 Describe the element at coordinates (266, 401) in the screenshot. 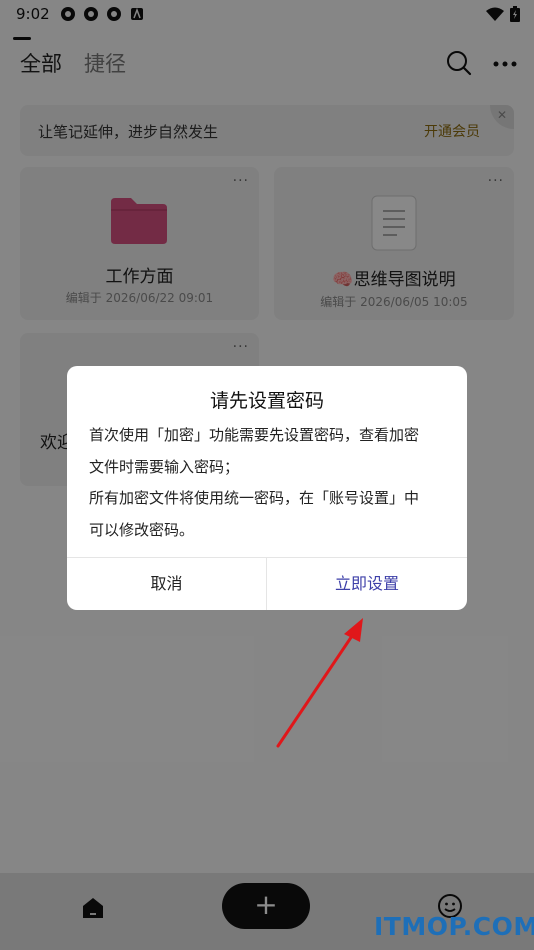

I see `dialog-title: 请先设置密码` at that location.